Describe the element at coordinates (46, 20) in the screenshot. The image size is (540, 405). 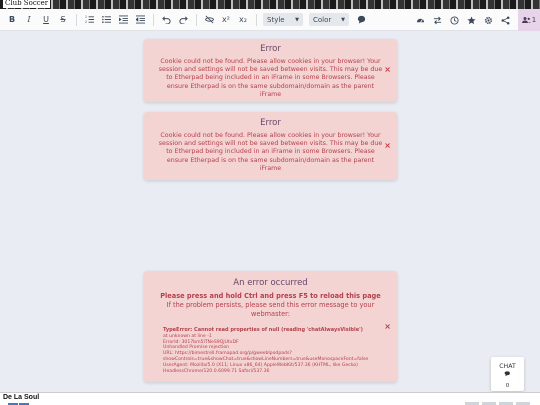
I see `underline-button: U` at that location.